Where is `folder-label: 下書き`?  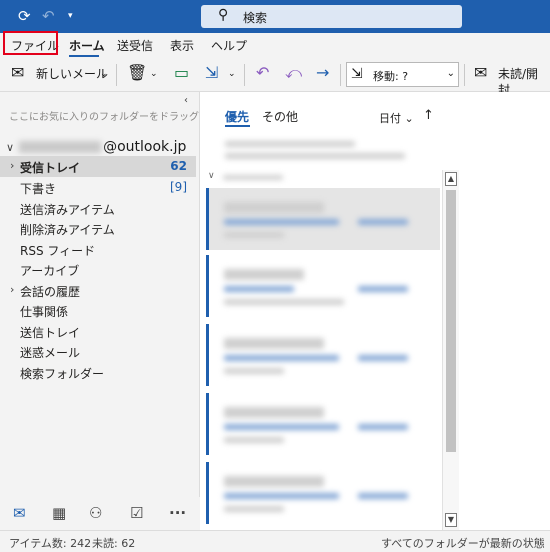
folder-label: 下書き is located at coordinates (38, 189).